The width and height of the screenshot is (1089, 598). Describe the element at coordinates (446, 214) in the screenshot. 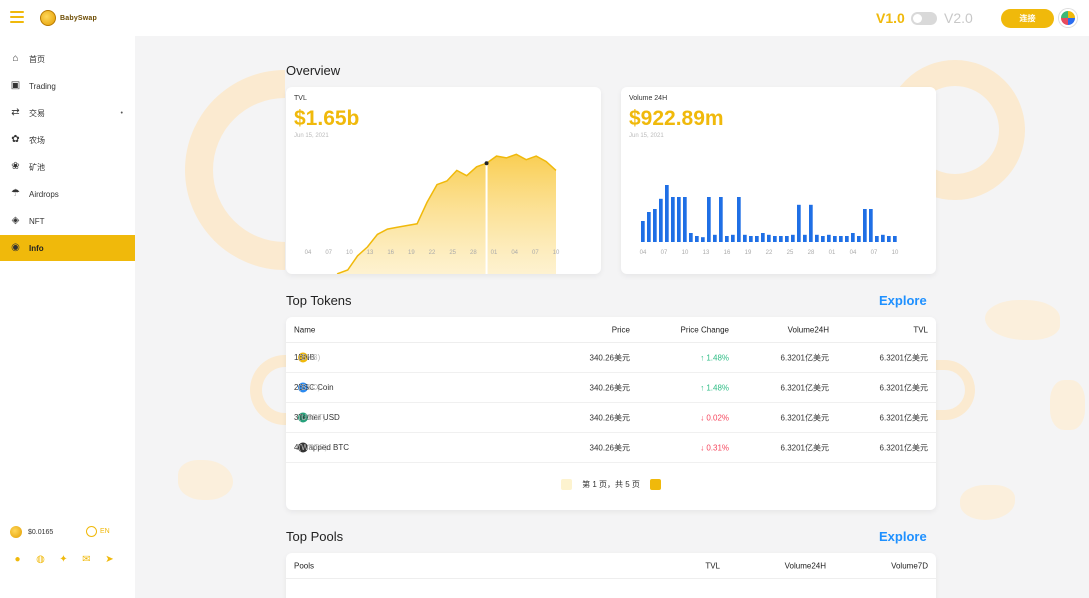

I see `tvl-area` at that location.